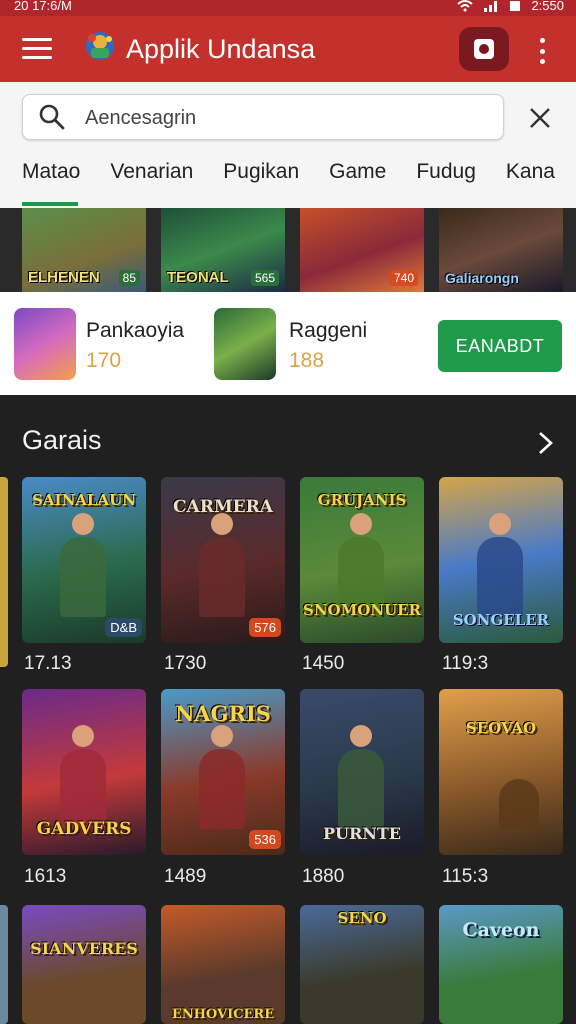  I want to click on banner-2: TEONAL 565, so click(223, 250).